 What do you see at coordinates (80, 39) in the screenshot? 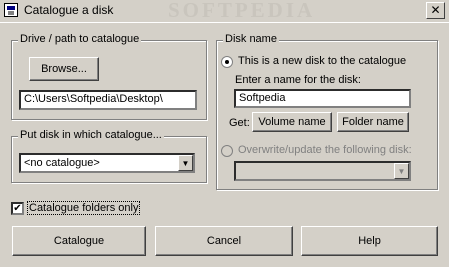
I see `drive-path-group-label: Drive / path to catalogue` at bounding box center [80, 39].